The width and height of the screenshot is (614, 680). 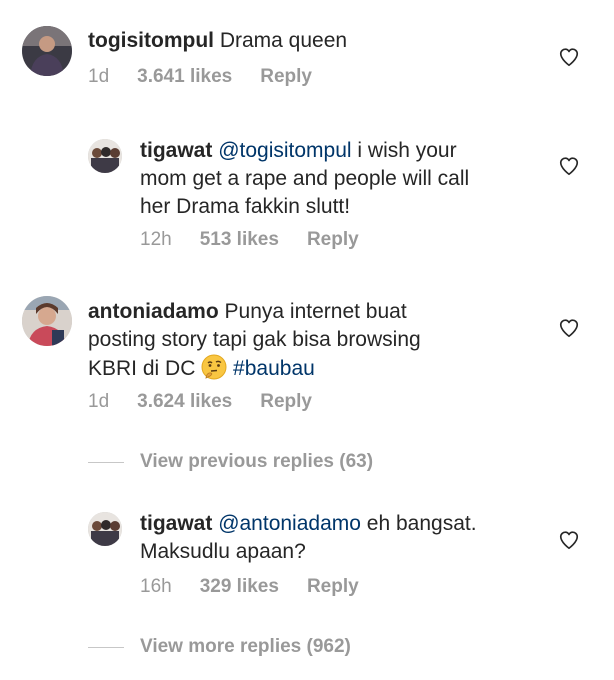 What do you see at coordinates (214, 367) in the screenshot?
I see `thinking-face-emoji-icon` at bounding box center [214, 367].